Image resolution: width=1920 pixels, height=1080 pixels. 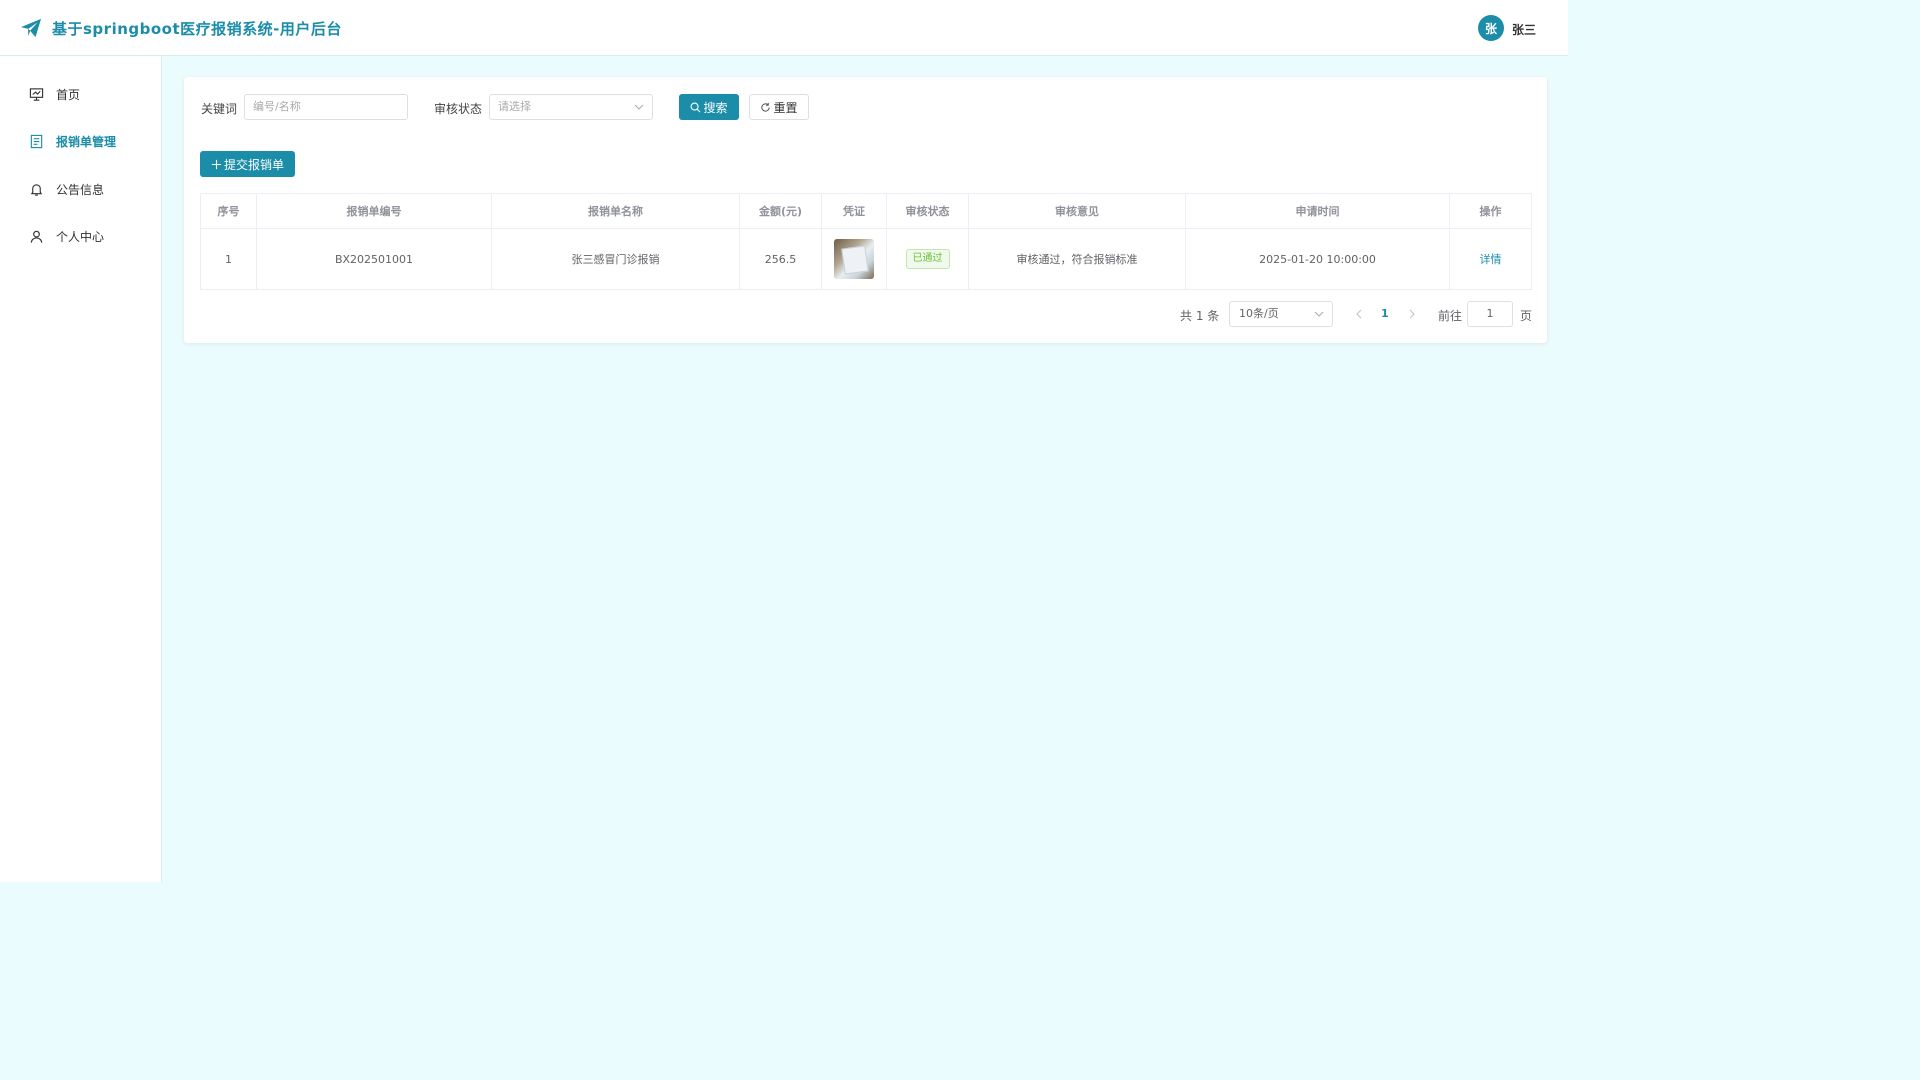 I want to click on prev-page-icon, so click(x=1359, y=314).